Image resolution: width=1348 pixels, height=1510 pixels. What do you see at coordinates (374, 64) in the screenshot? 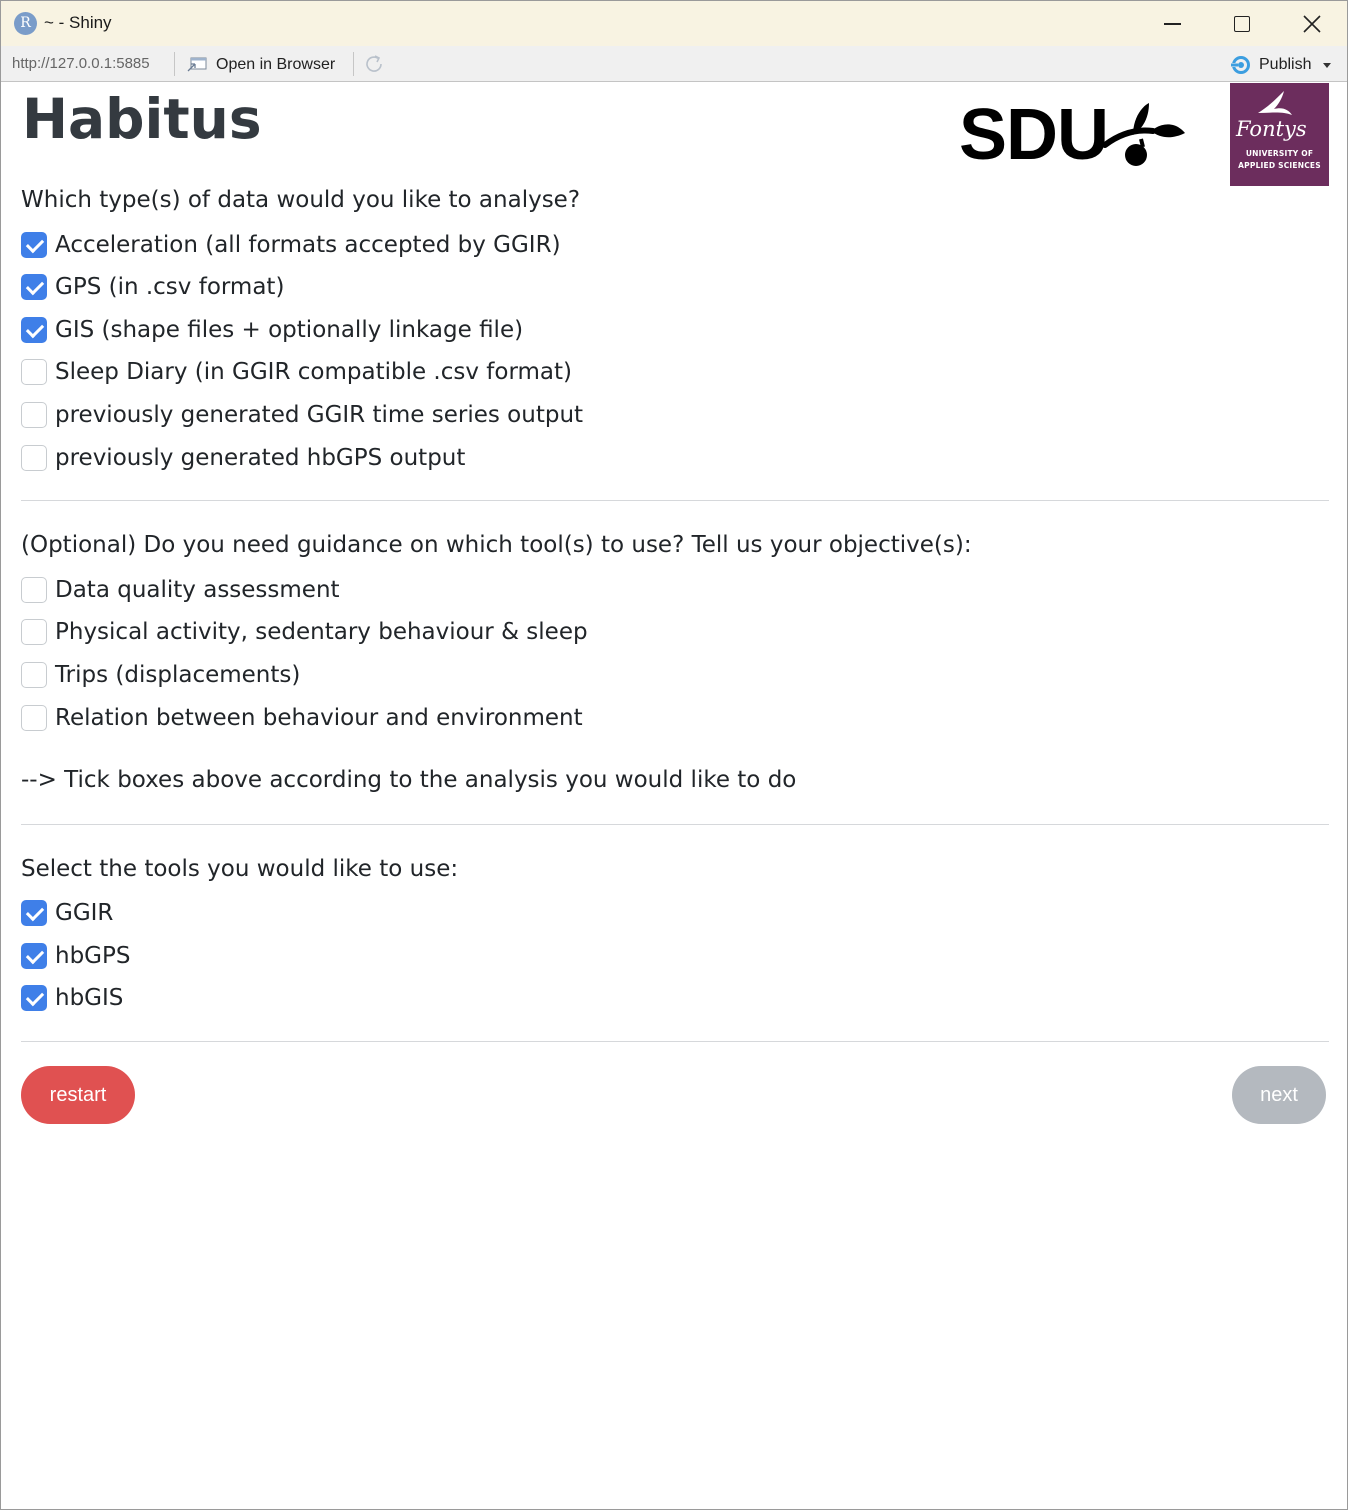
I see `refresh-icon` at bounding box center [374, 64].